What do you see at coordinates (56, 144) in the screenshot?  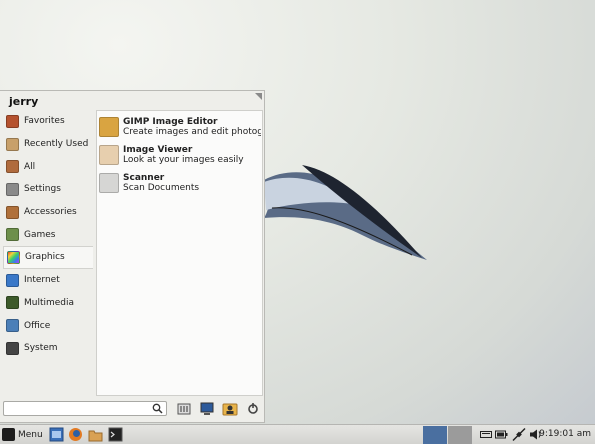 I see `category-label: Recently Used` at bounding box center [56, 144].